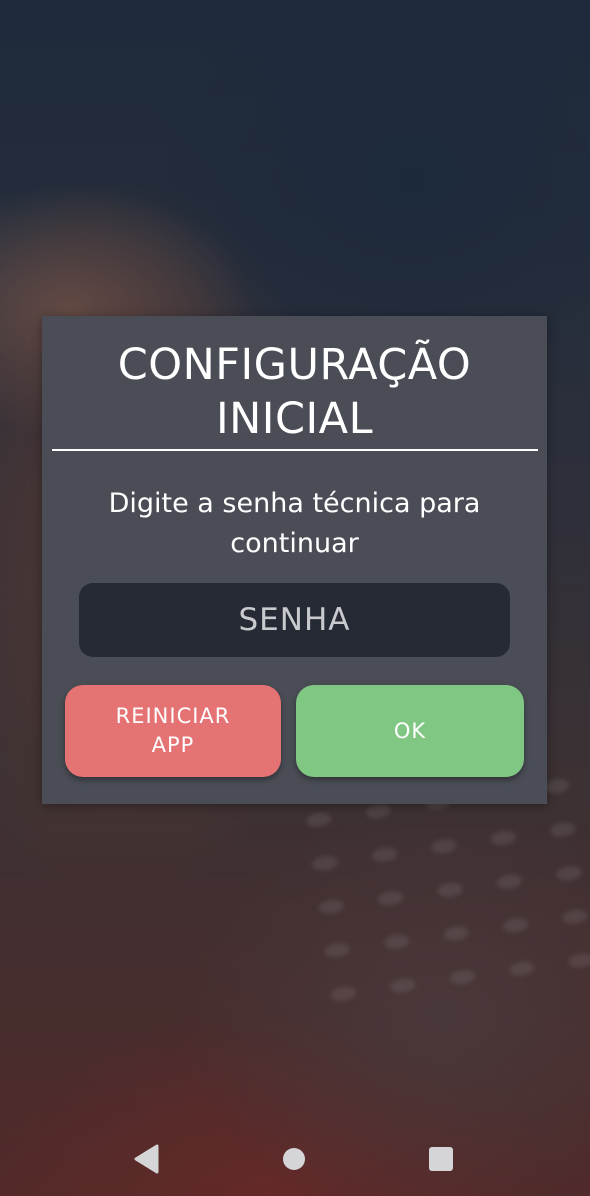  I want to click on home-button, so click(294, 1159).